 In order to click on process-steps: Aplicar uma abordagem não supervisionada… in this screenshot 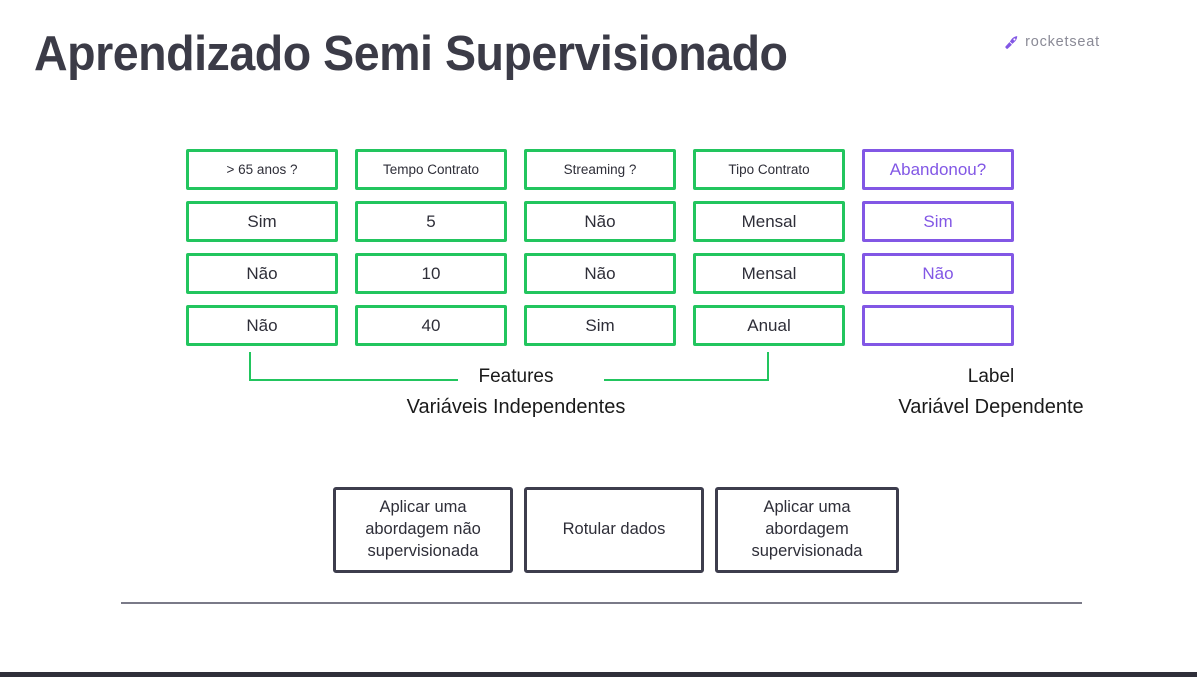, I will do `click(616, 530)`.